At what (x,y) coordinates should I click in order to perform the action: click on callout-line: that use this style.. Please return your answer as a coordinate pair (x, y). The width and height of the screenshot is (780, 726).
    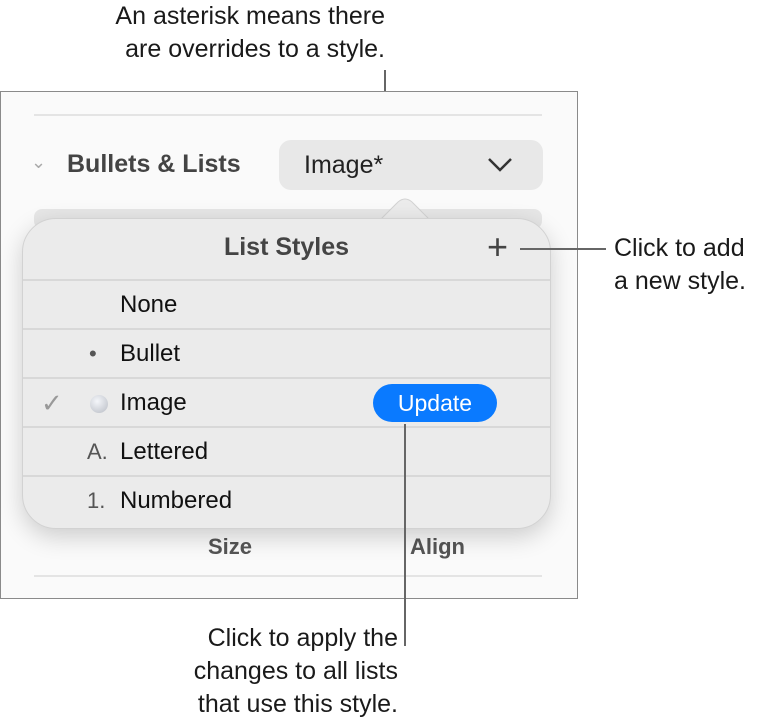
    Looking at the image, I should click on (297, 704).